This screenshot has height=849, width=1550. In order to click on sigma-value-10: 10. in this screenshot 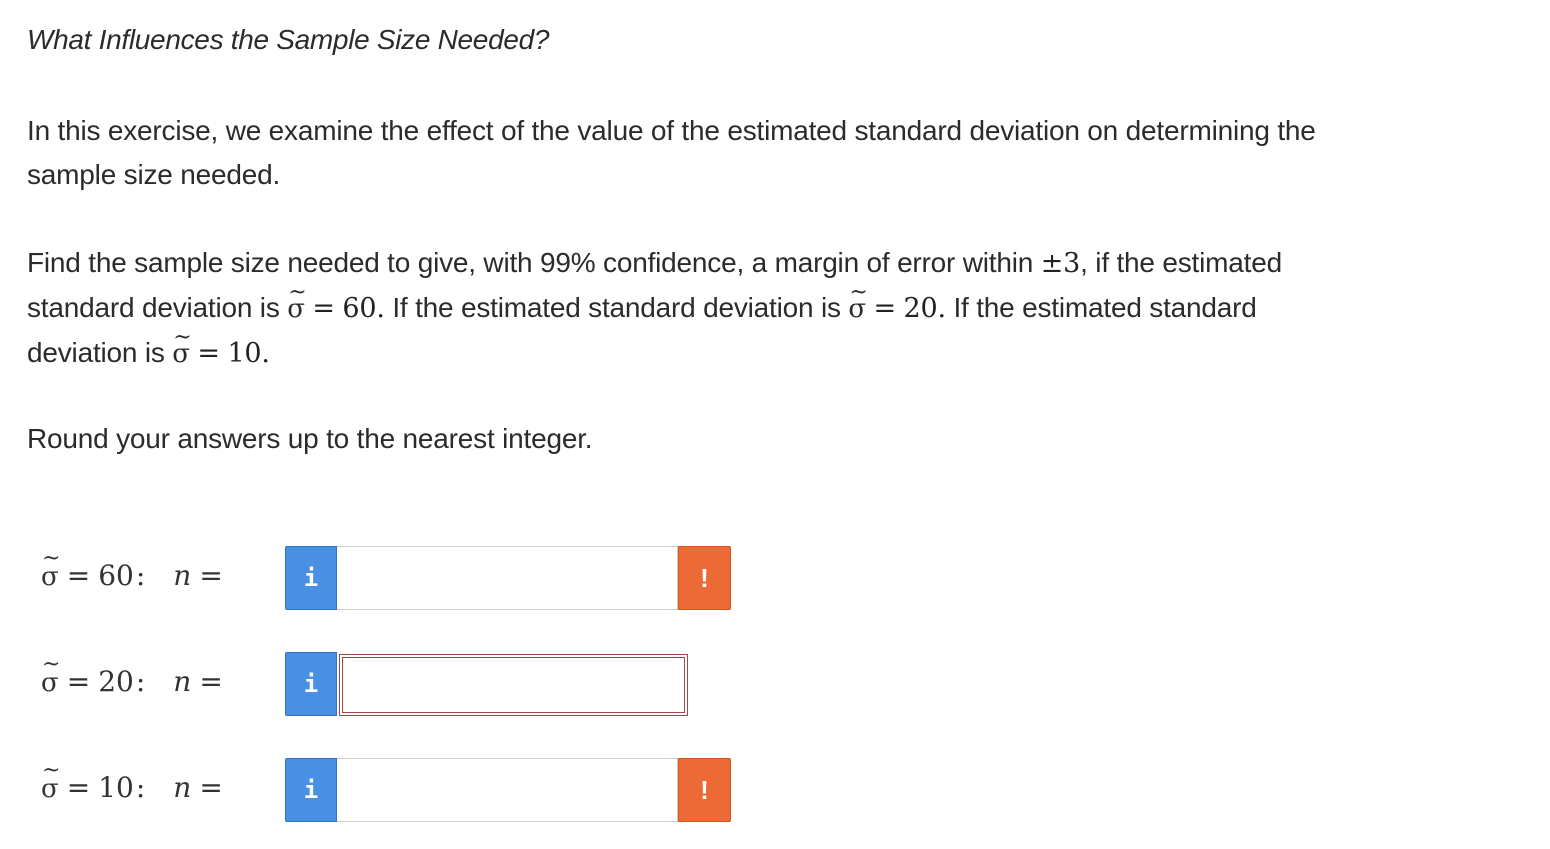, I will do `click(248, 353)`.